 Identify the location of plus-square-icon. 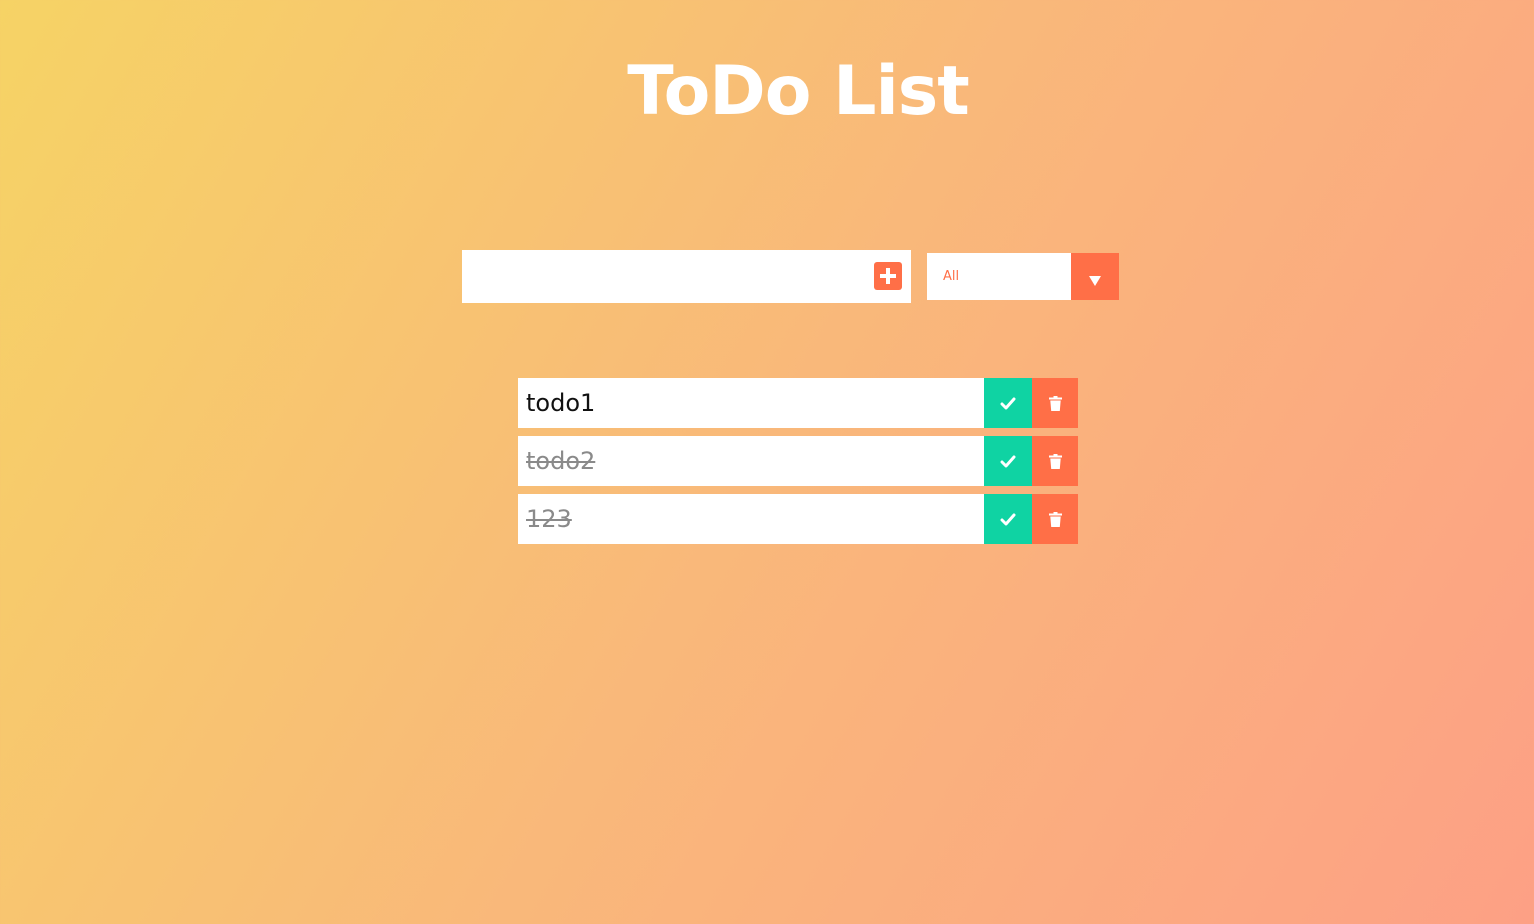
(888, 276).